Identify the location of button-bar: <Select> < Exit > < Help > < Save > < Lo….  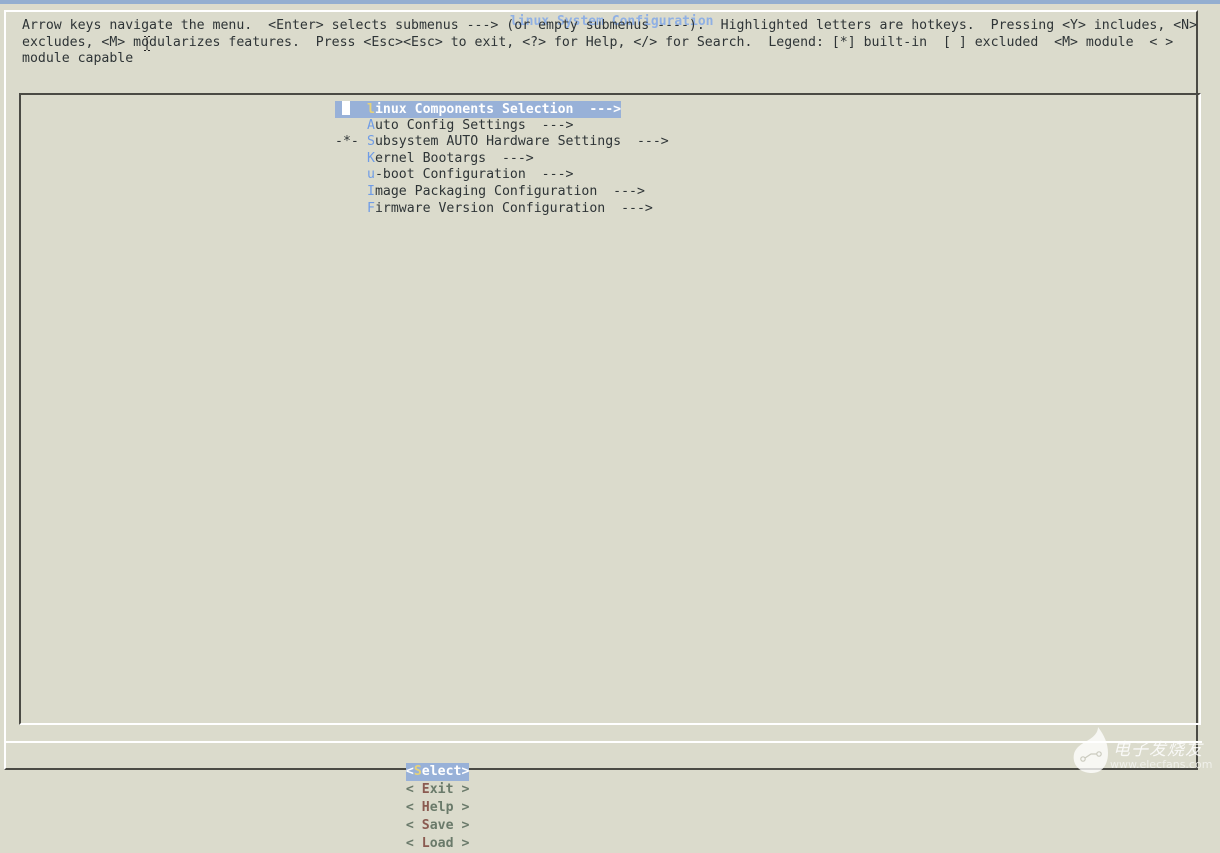
(442, 800).